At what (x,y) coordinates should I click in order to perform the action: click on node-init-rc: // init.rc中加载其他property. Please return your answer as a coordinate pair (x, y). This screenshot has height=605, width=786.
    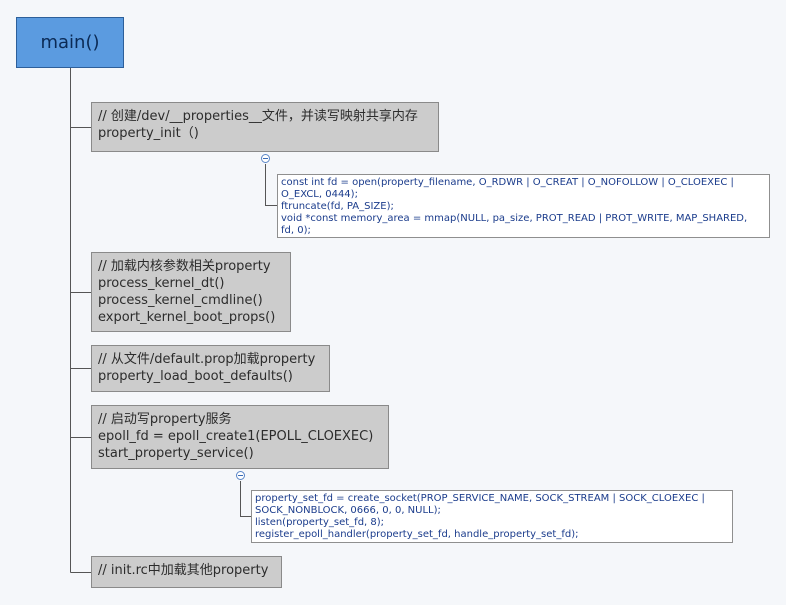
    Looking at the image, I should click on (186, 572).